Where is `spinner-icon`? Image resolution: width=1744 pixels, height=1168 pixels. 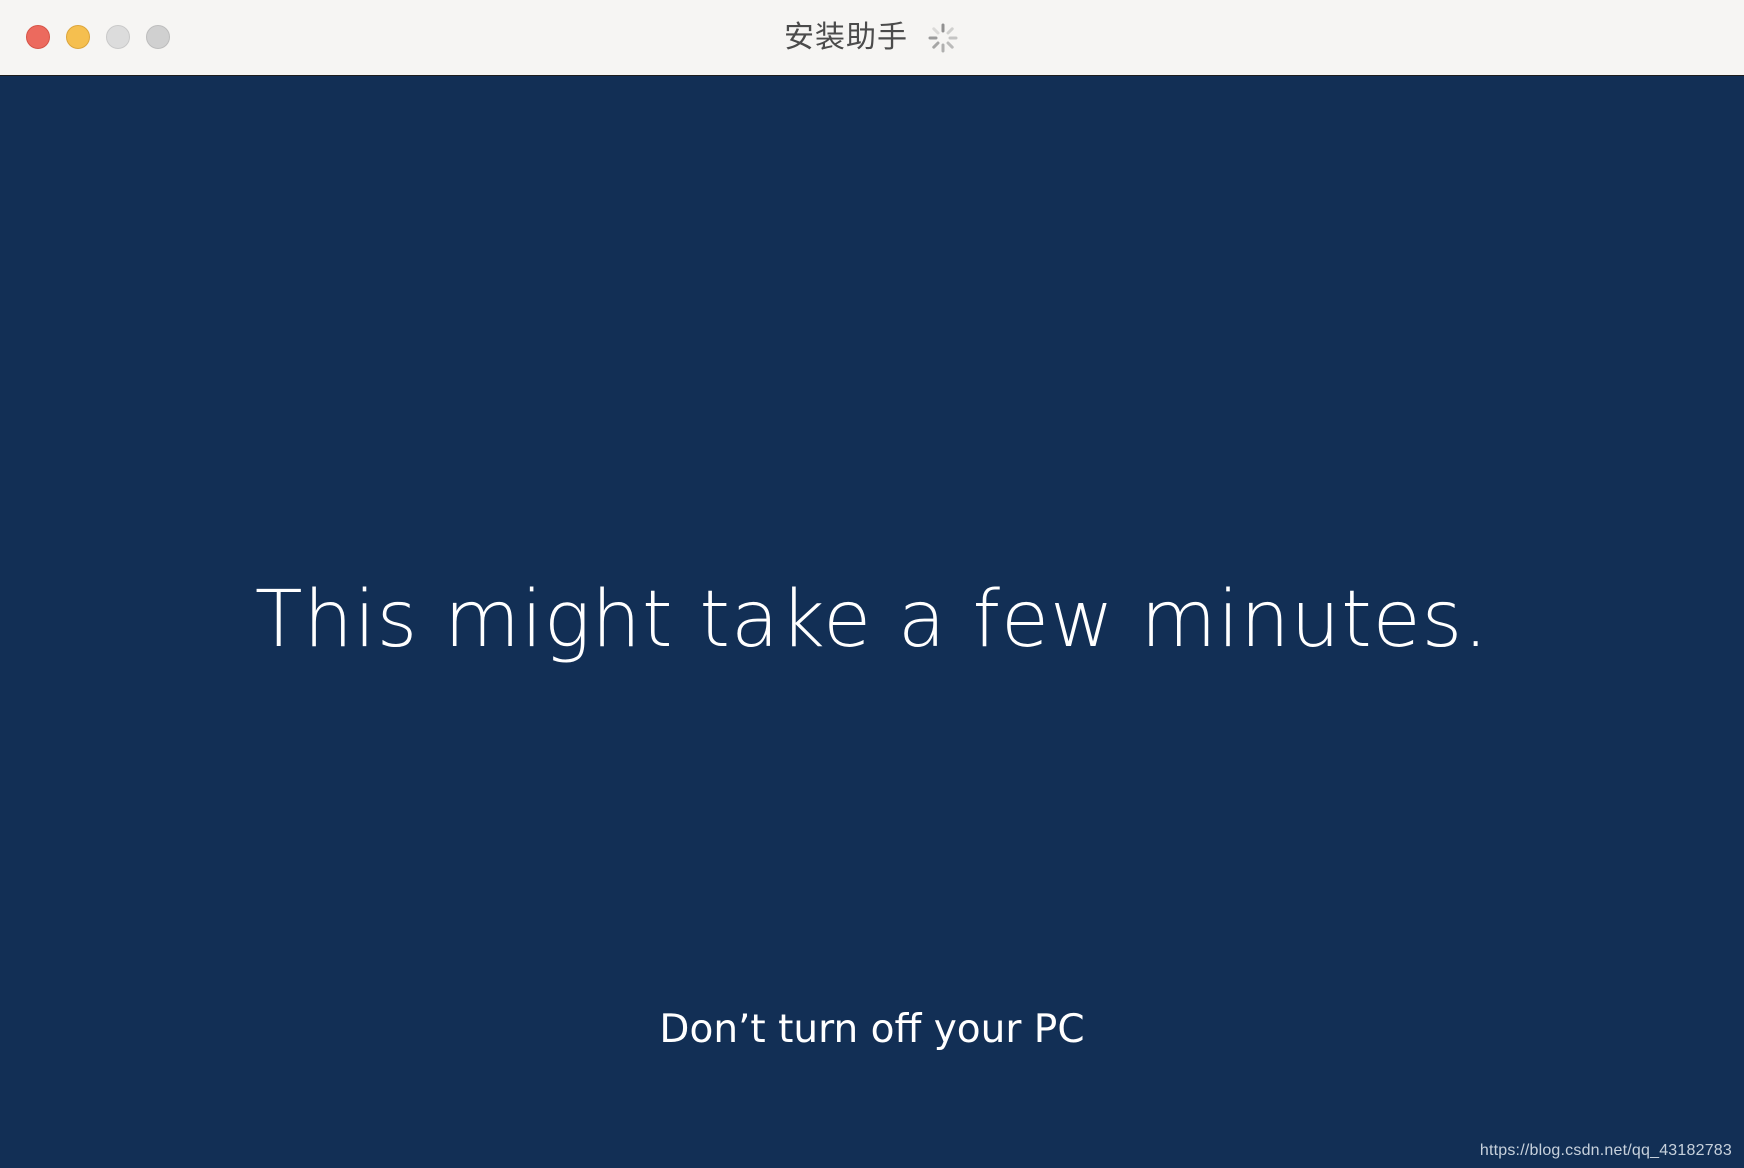 spinner-icon is located at coordinates (943, 38).